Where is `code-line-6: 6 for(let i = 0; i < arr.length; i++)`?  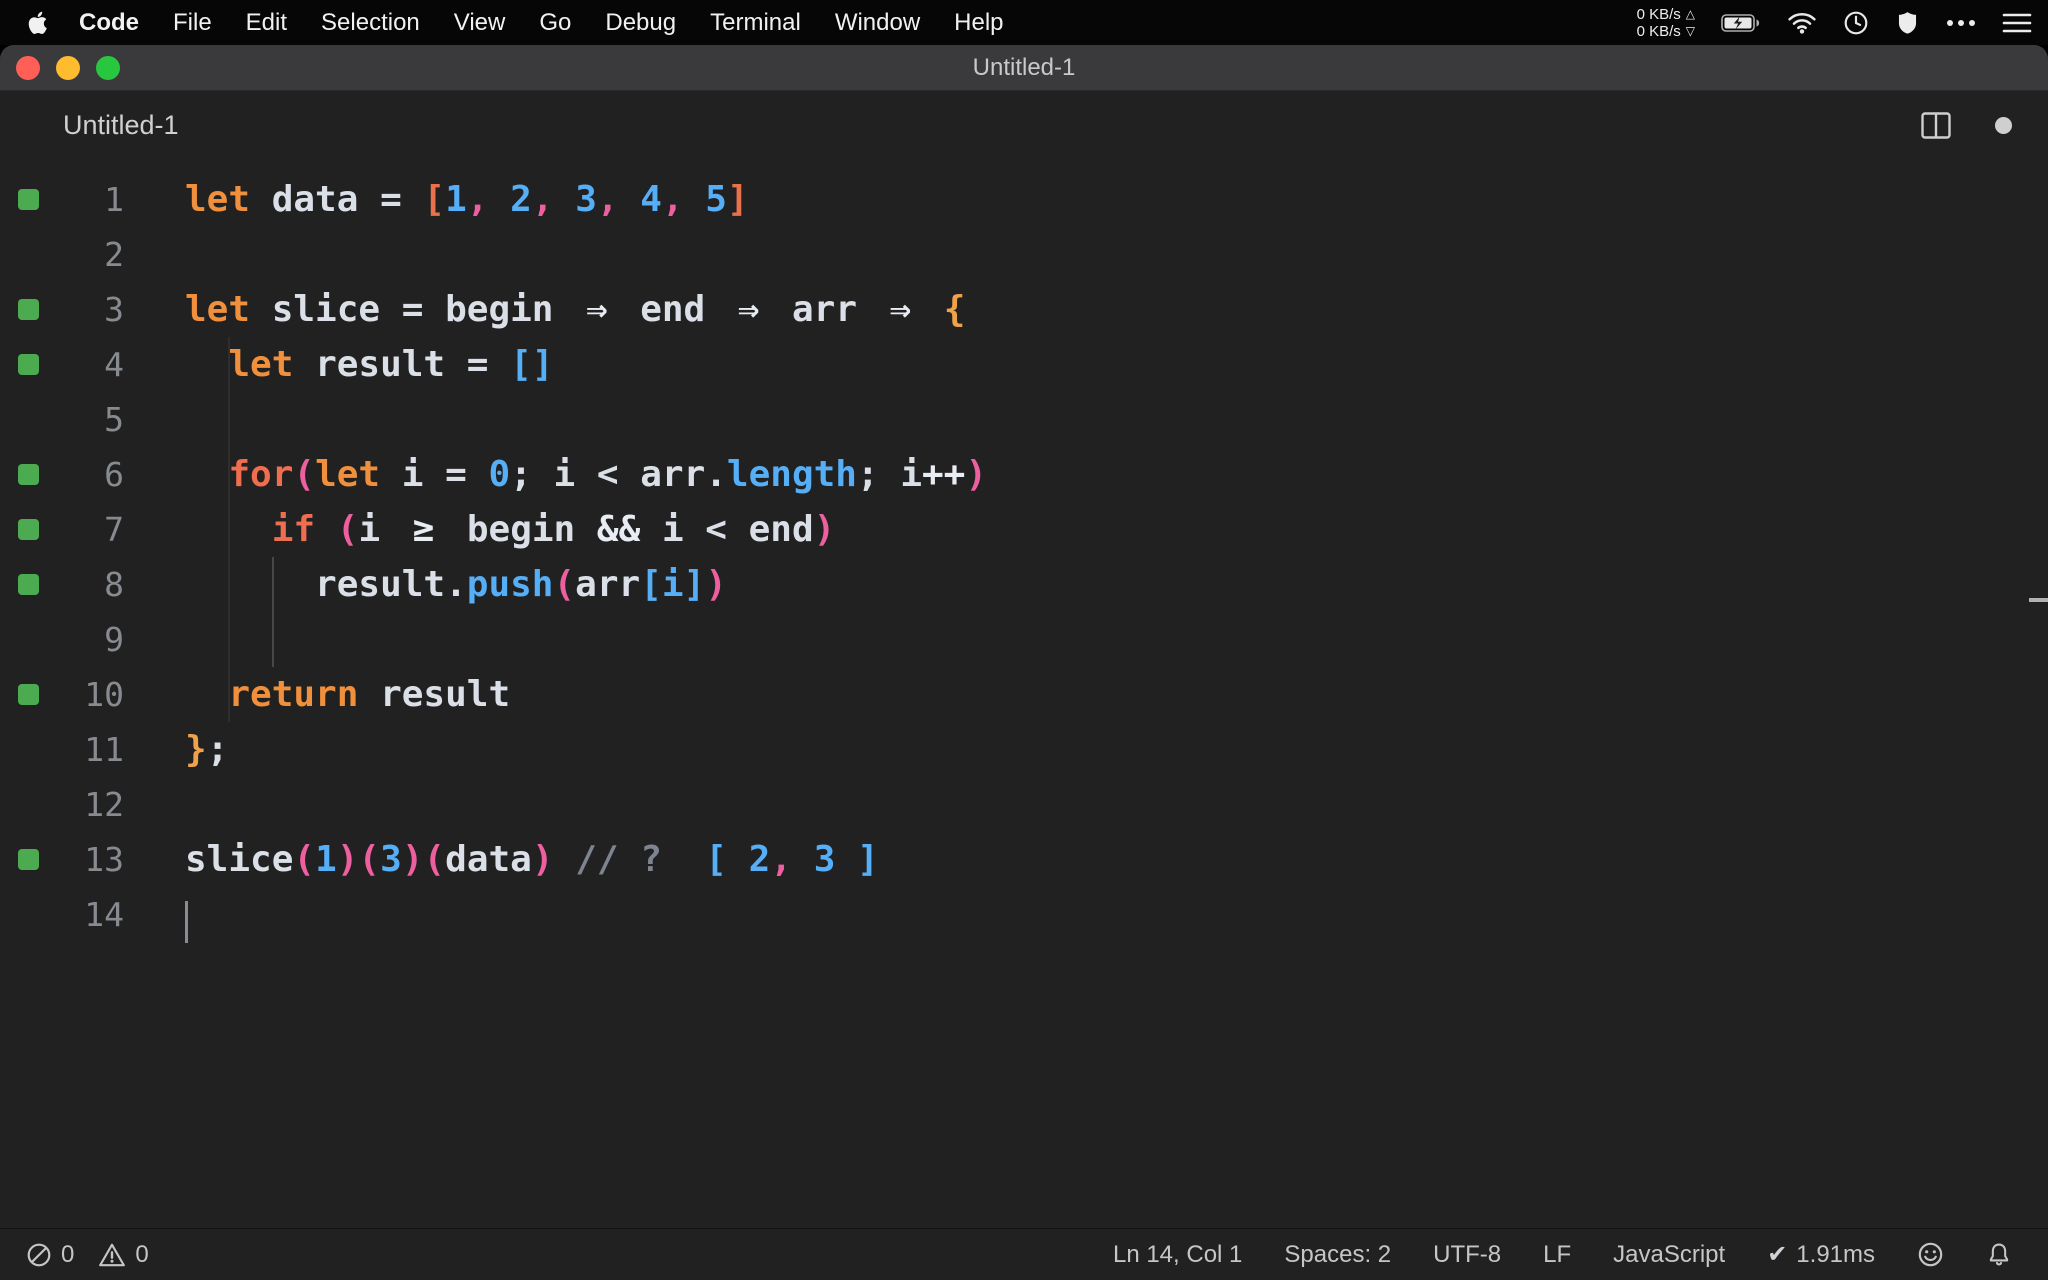 code-line-6: 6 for(let i = 0; i < arr.length; i++) is located at coordinates (1024, 474).